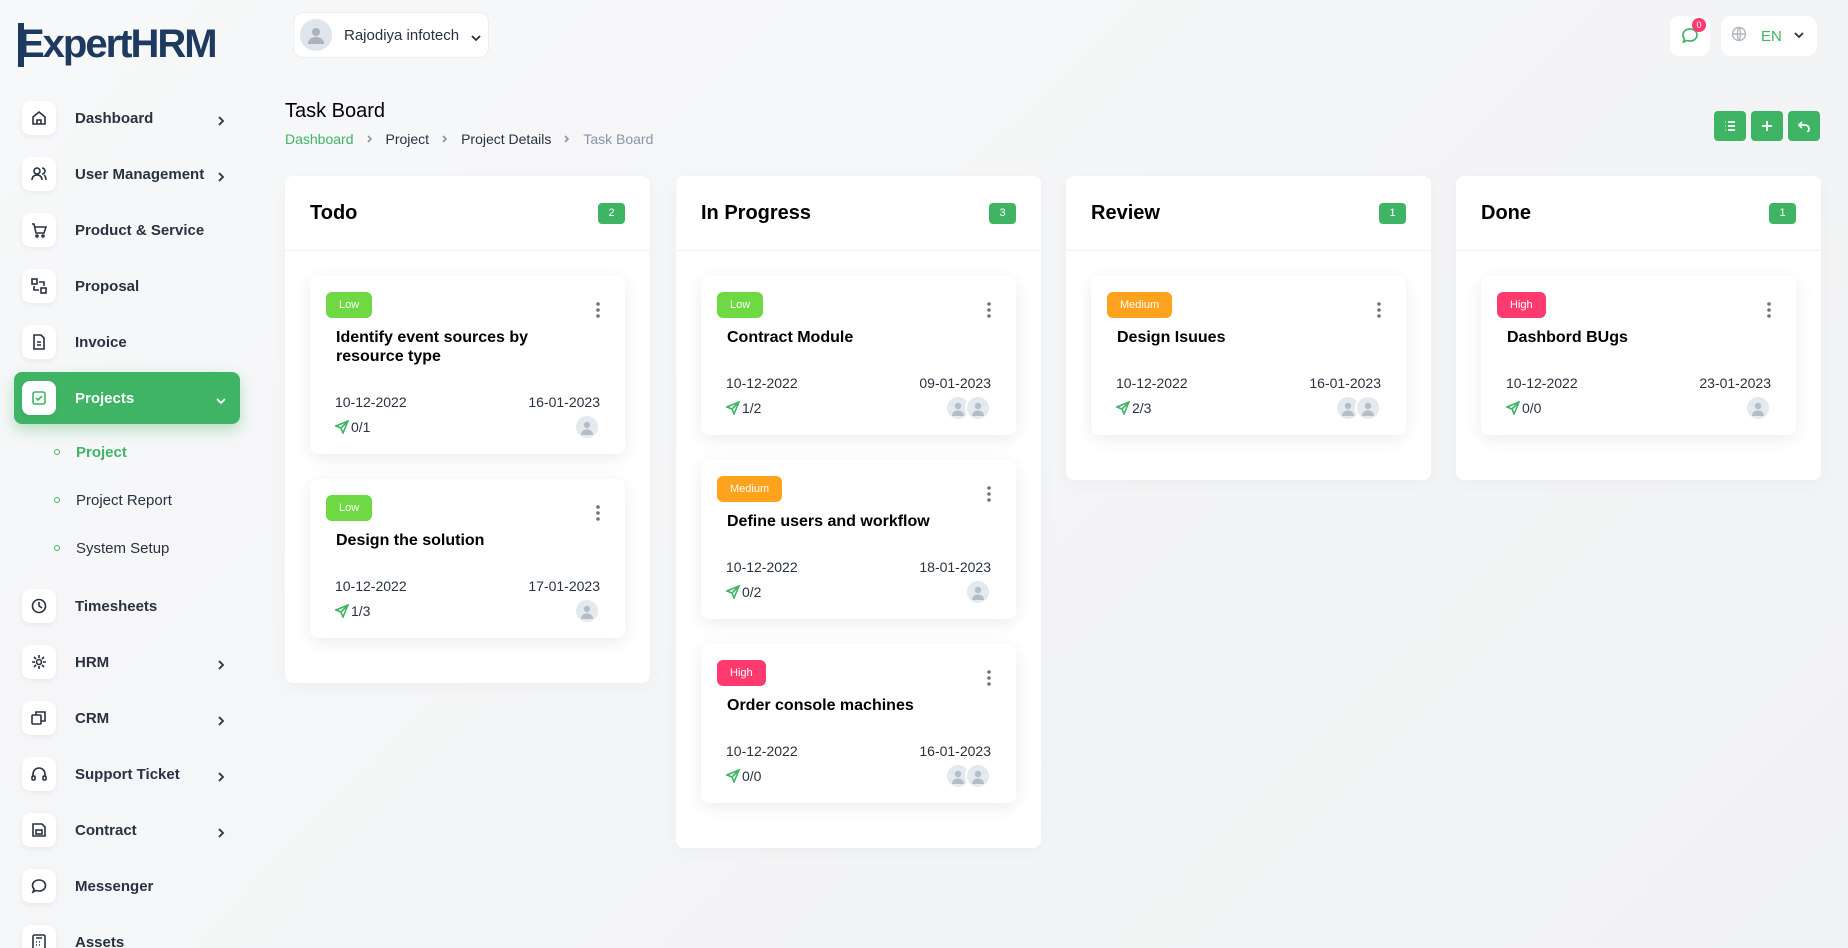  I want to click on sidebar-item-proposal: Proposal, so click(127, 286).